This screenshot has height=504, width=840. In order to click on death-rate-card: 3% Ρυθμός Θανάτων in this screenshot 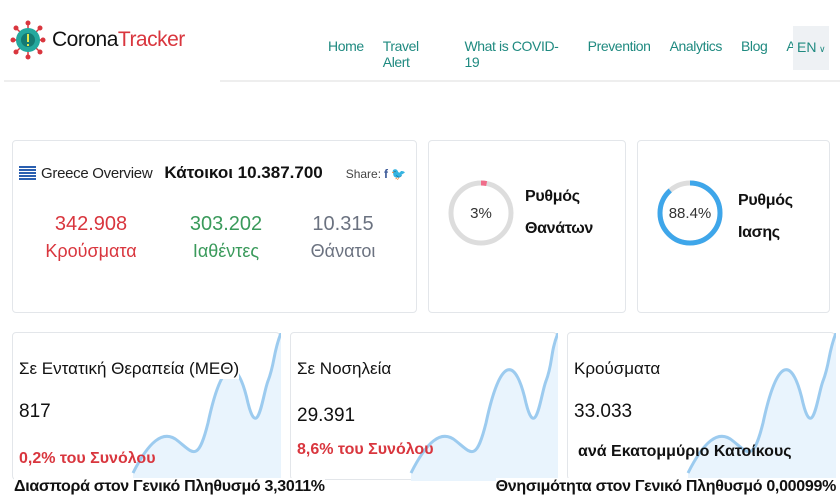, I will do `click(527, 226)`.